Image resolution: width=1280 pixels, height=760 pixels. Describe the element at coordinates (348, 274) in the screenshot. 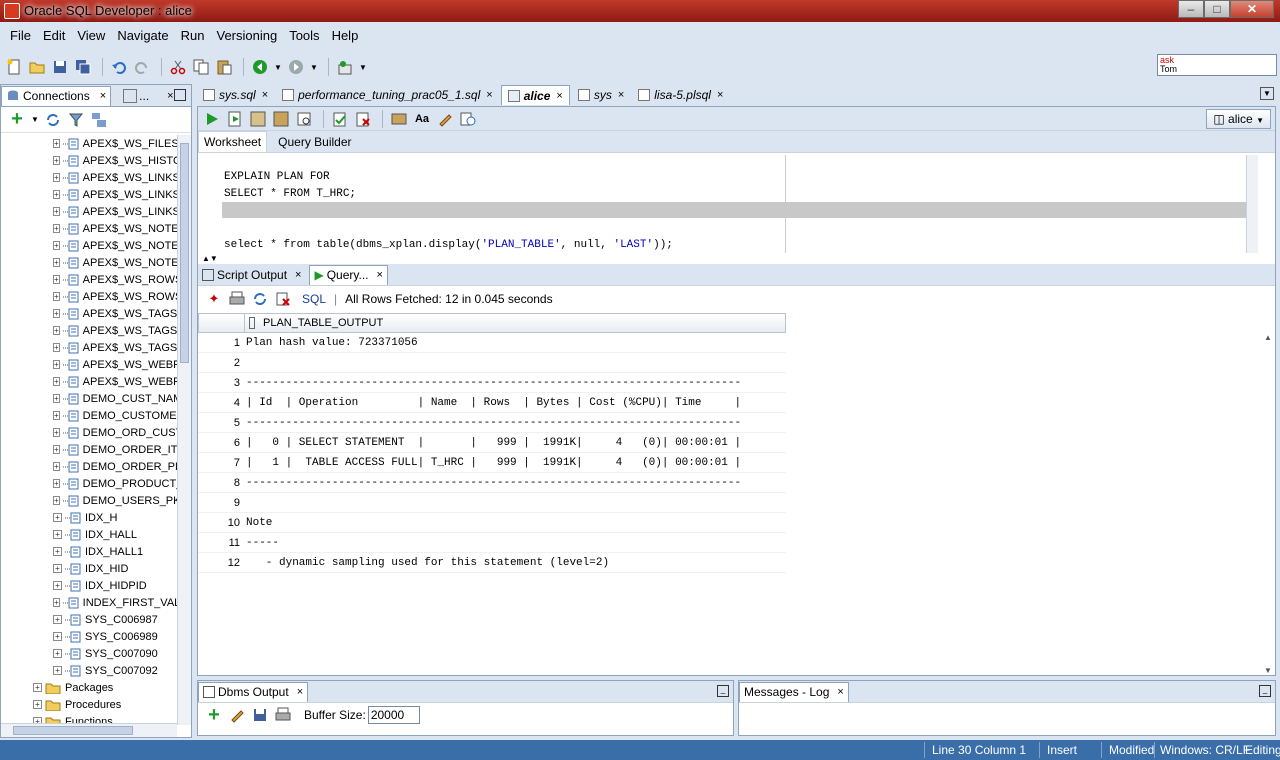

I see `tab-query-result: ▶ Query... ×` at that location.